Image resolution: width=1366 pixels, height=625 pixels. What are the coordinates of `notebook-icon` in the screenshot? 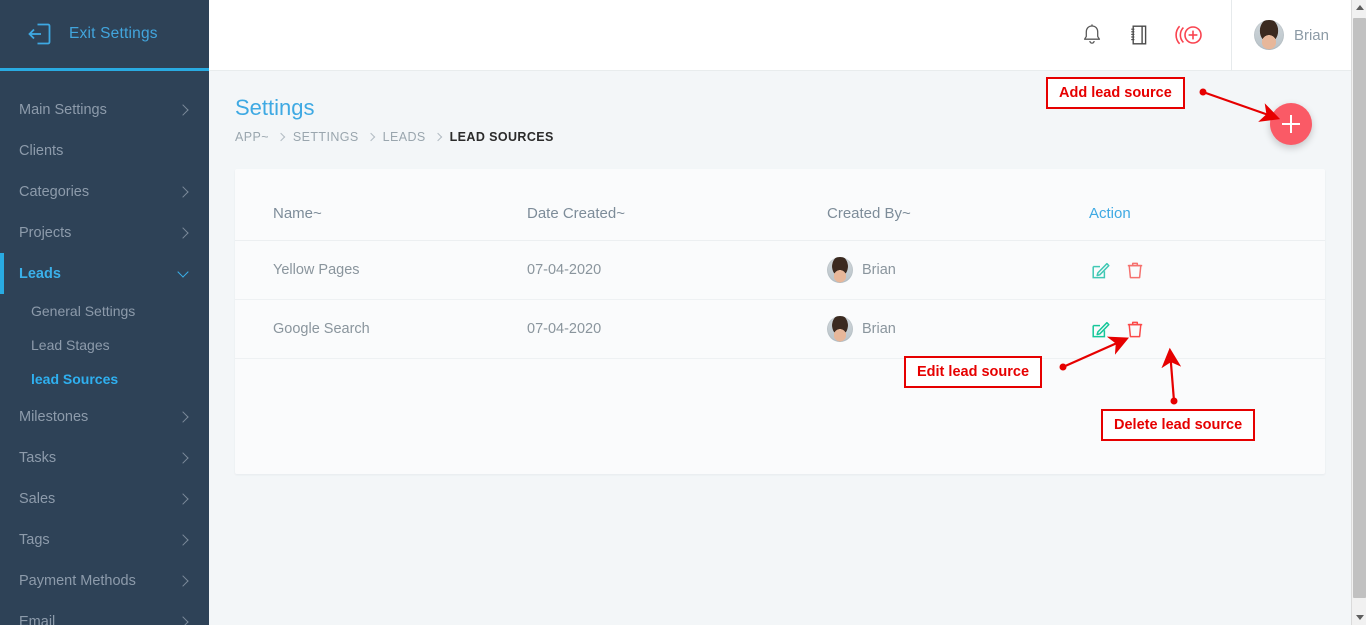 It's located at (1139, 35).